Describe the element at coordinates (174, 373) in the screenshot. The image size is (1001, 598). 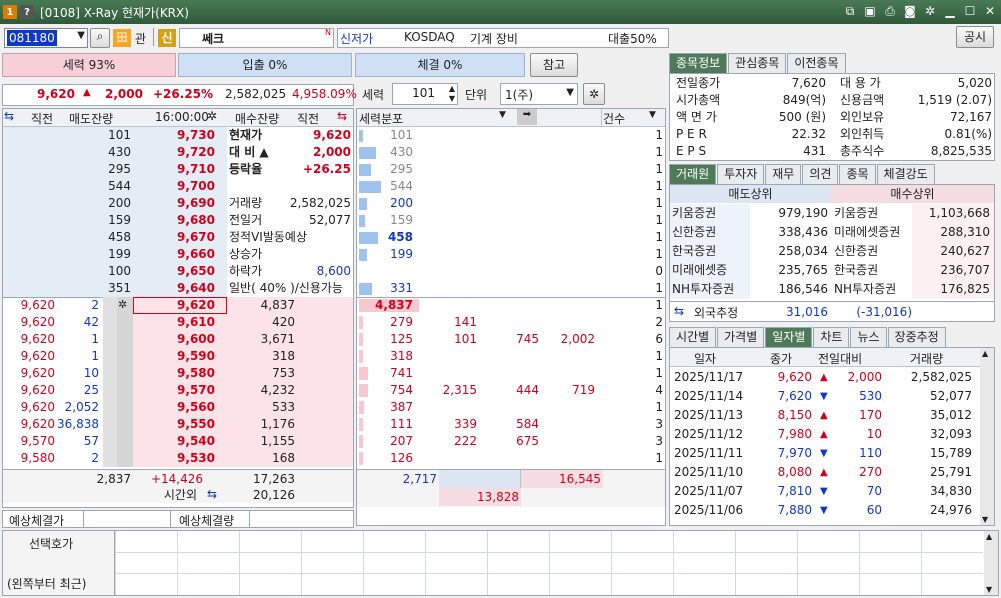
I see `bid-price: 9,580` at that location.